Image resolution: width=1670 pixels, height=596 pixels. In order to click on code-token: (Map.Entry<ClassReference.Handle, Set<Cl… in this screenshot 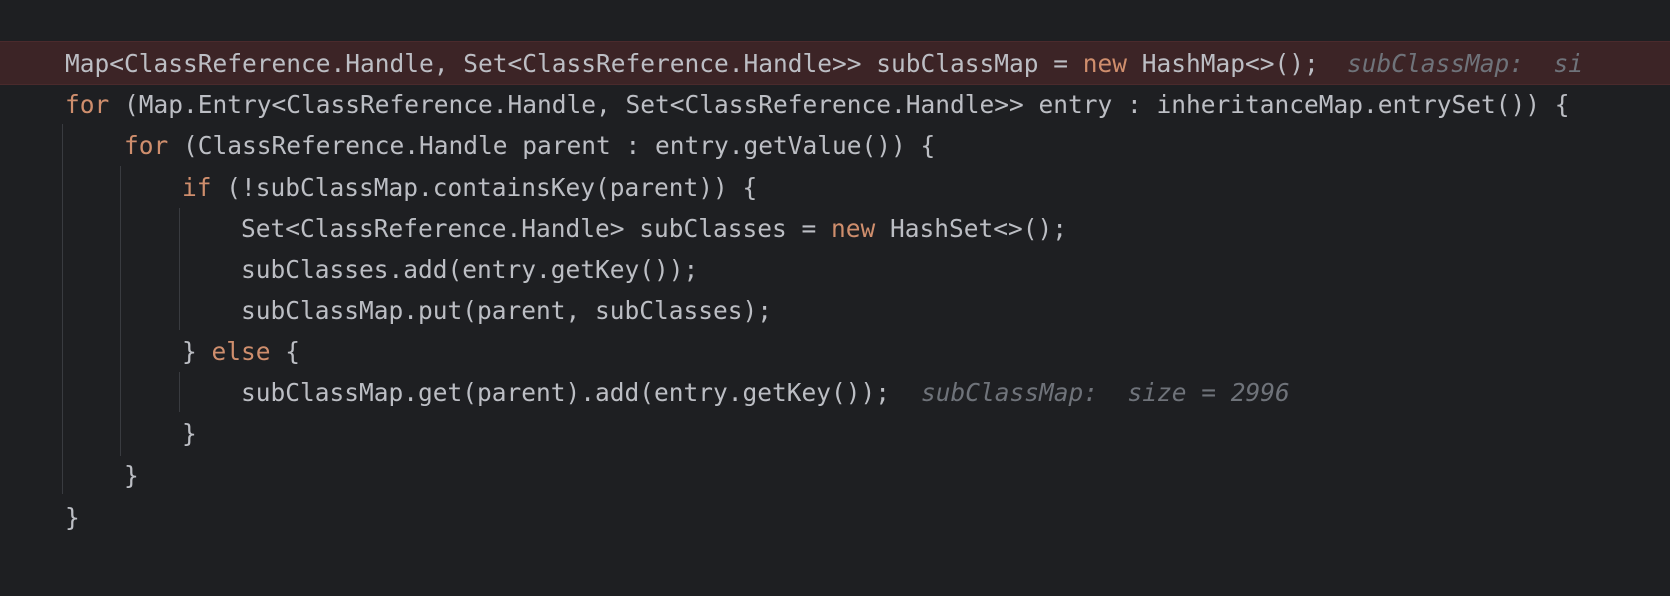, I will do `click(839, 104)`.